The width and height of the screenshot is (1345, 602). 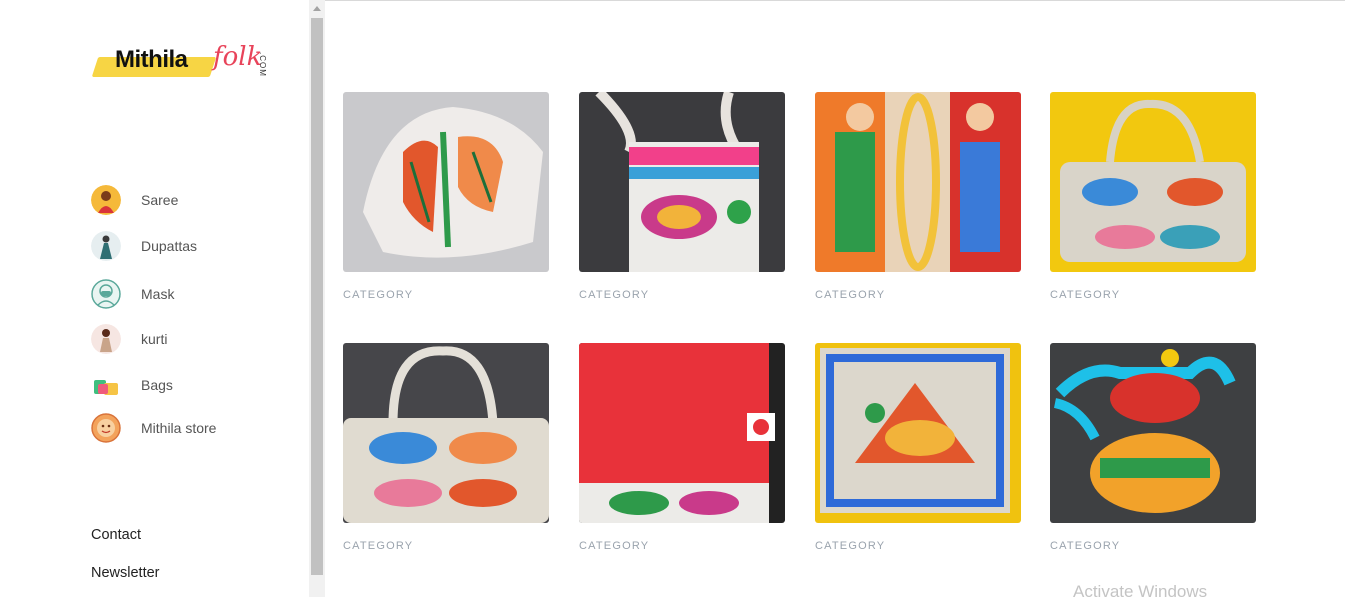 I want to click on sidebar-item-saree: Saree, so click(x=134, y=200).